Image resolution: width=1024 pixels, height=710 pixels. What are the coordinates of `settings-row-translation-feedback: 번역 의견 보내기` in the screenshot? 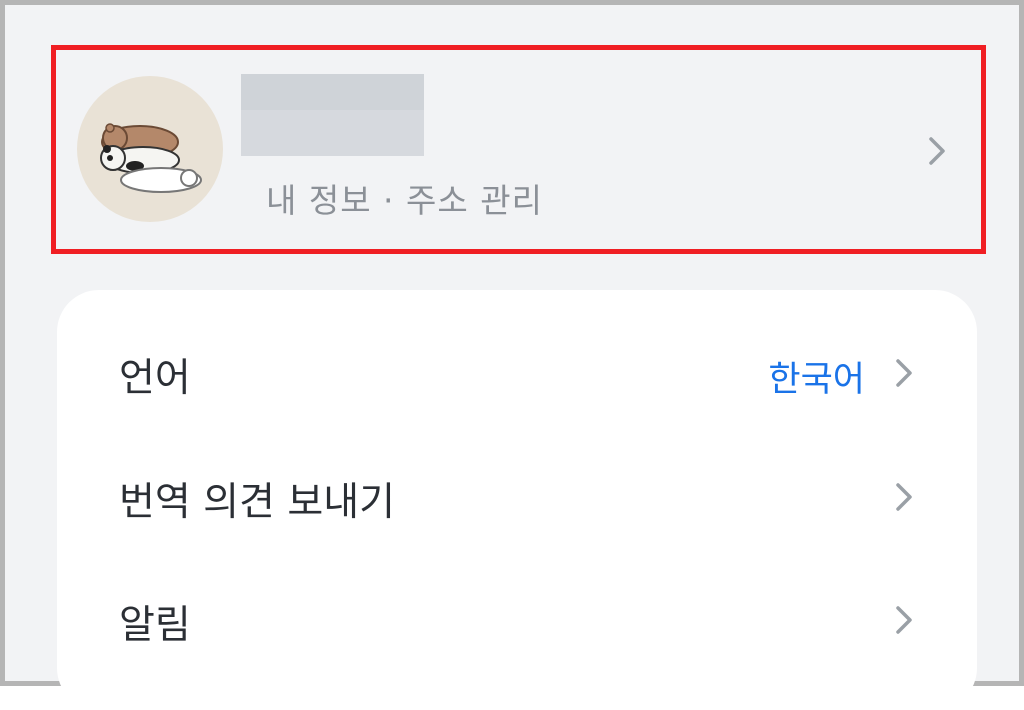 It's located at (517, 497).